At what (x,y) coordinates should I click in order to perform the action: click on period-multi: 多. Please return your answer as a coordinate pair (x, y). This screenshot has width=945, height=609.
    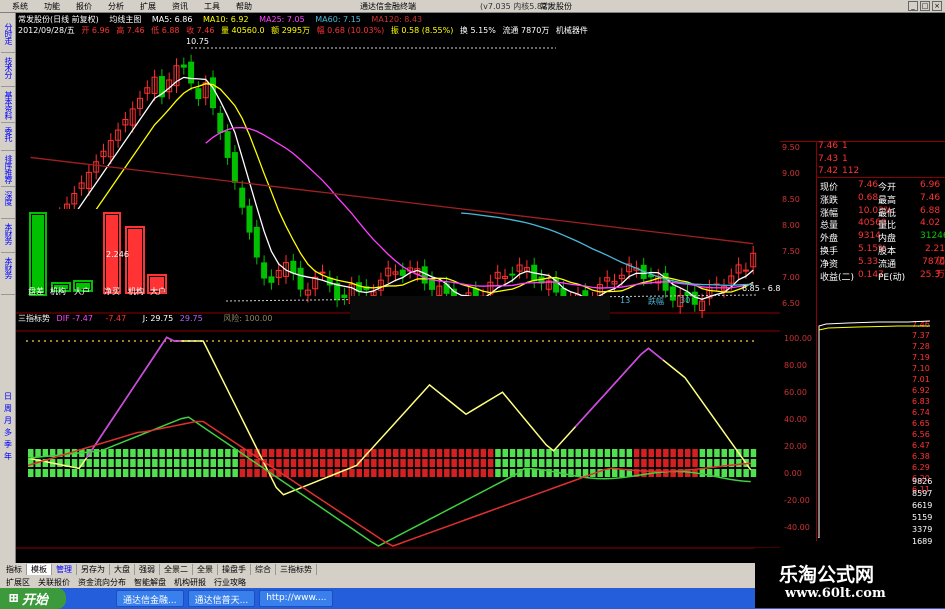
    Looking at the image, I should click on (8, 432).